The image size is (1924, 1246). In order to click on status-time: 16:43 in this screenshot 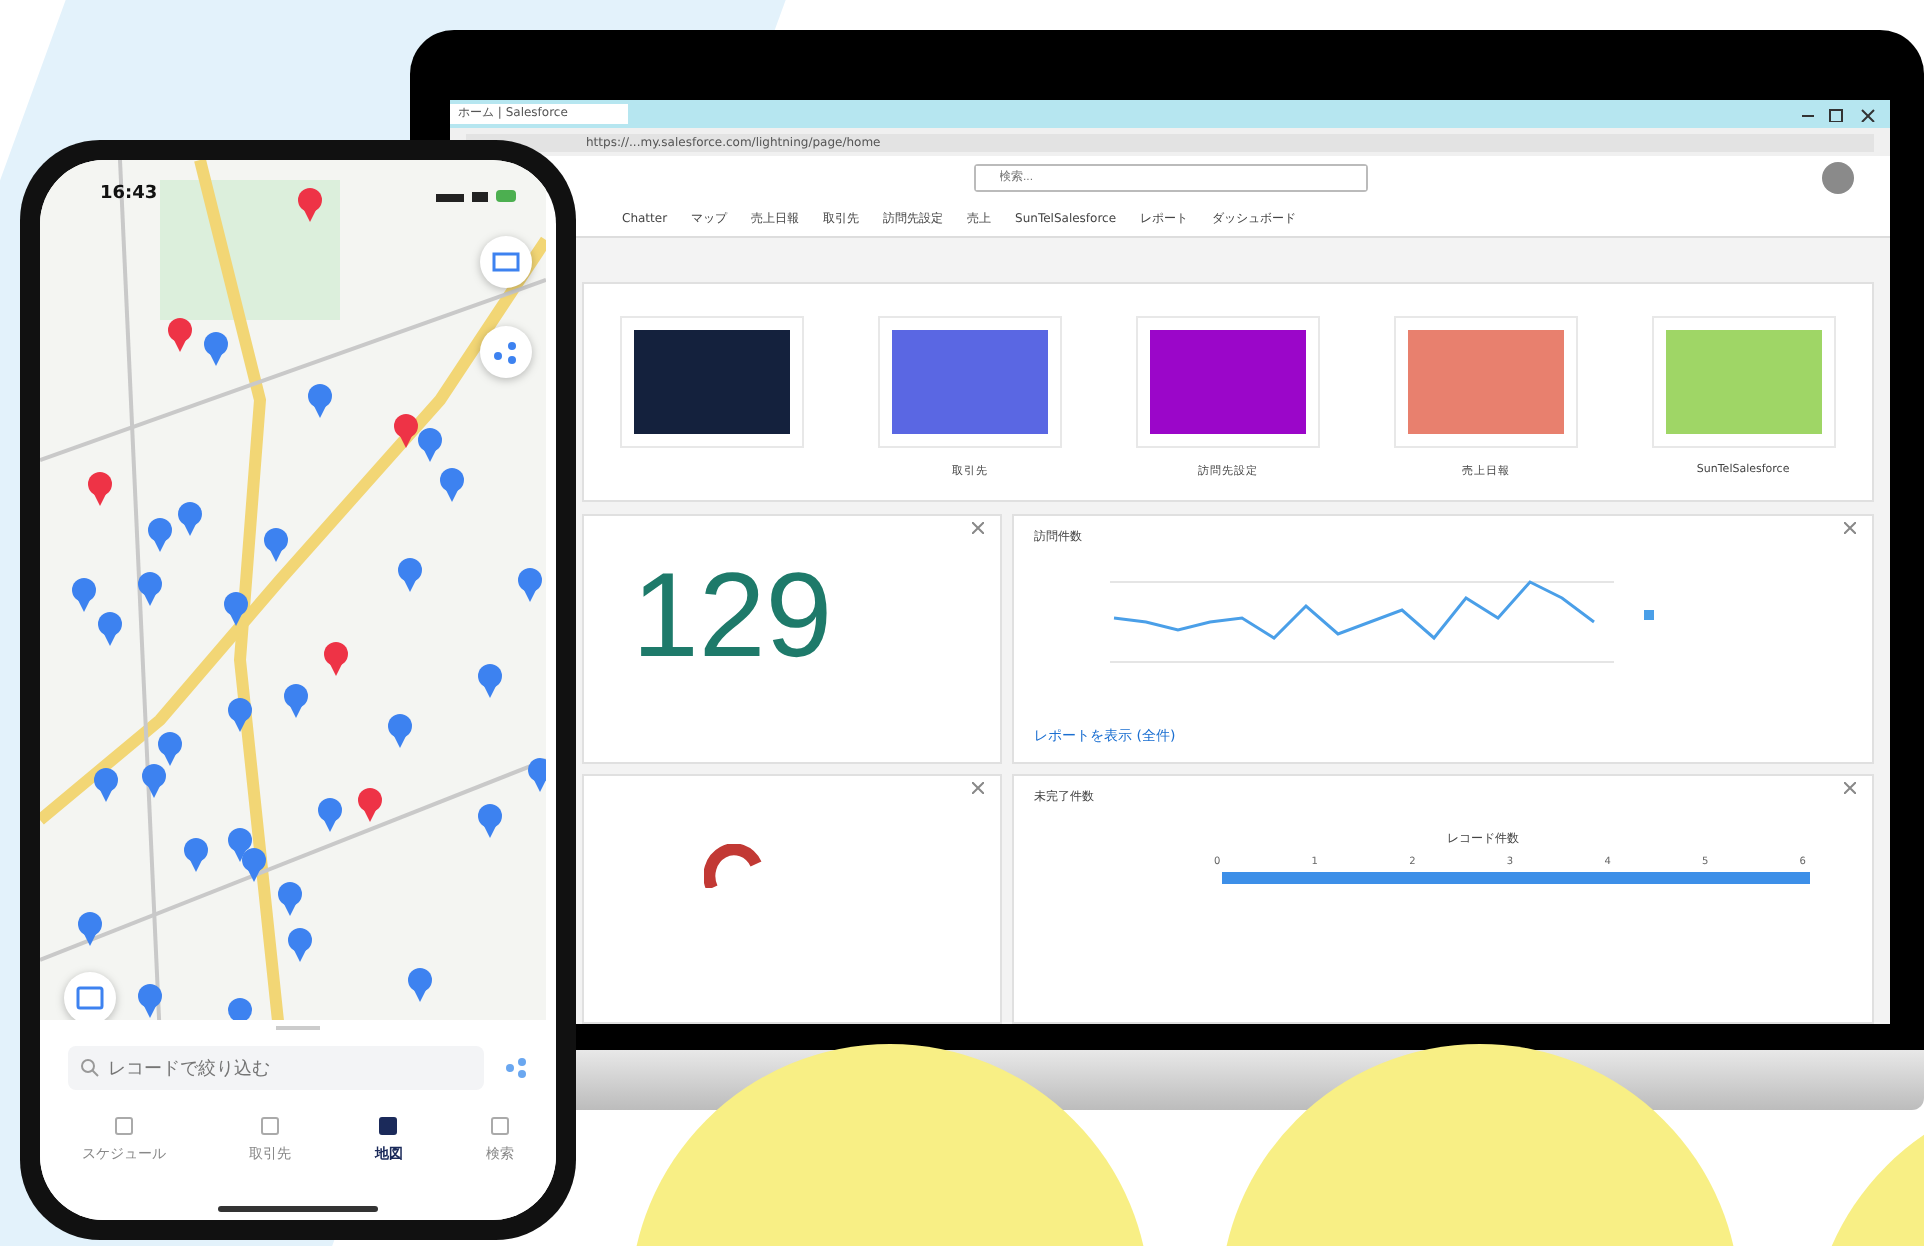, I will do `click(129, 194)`.